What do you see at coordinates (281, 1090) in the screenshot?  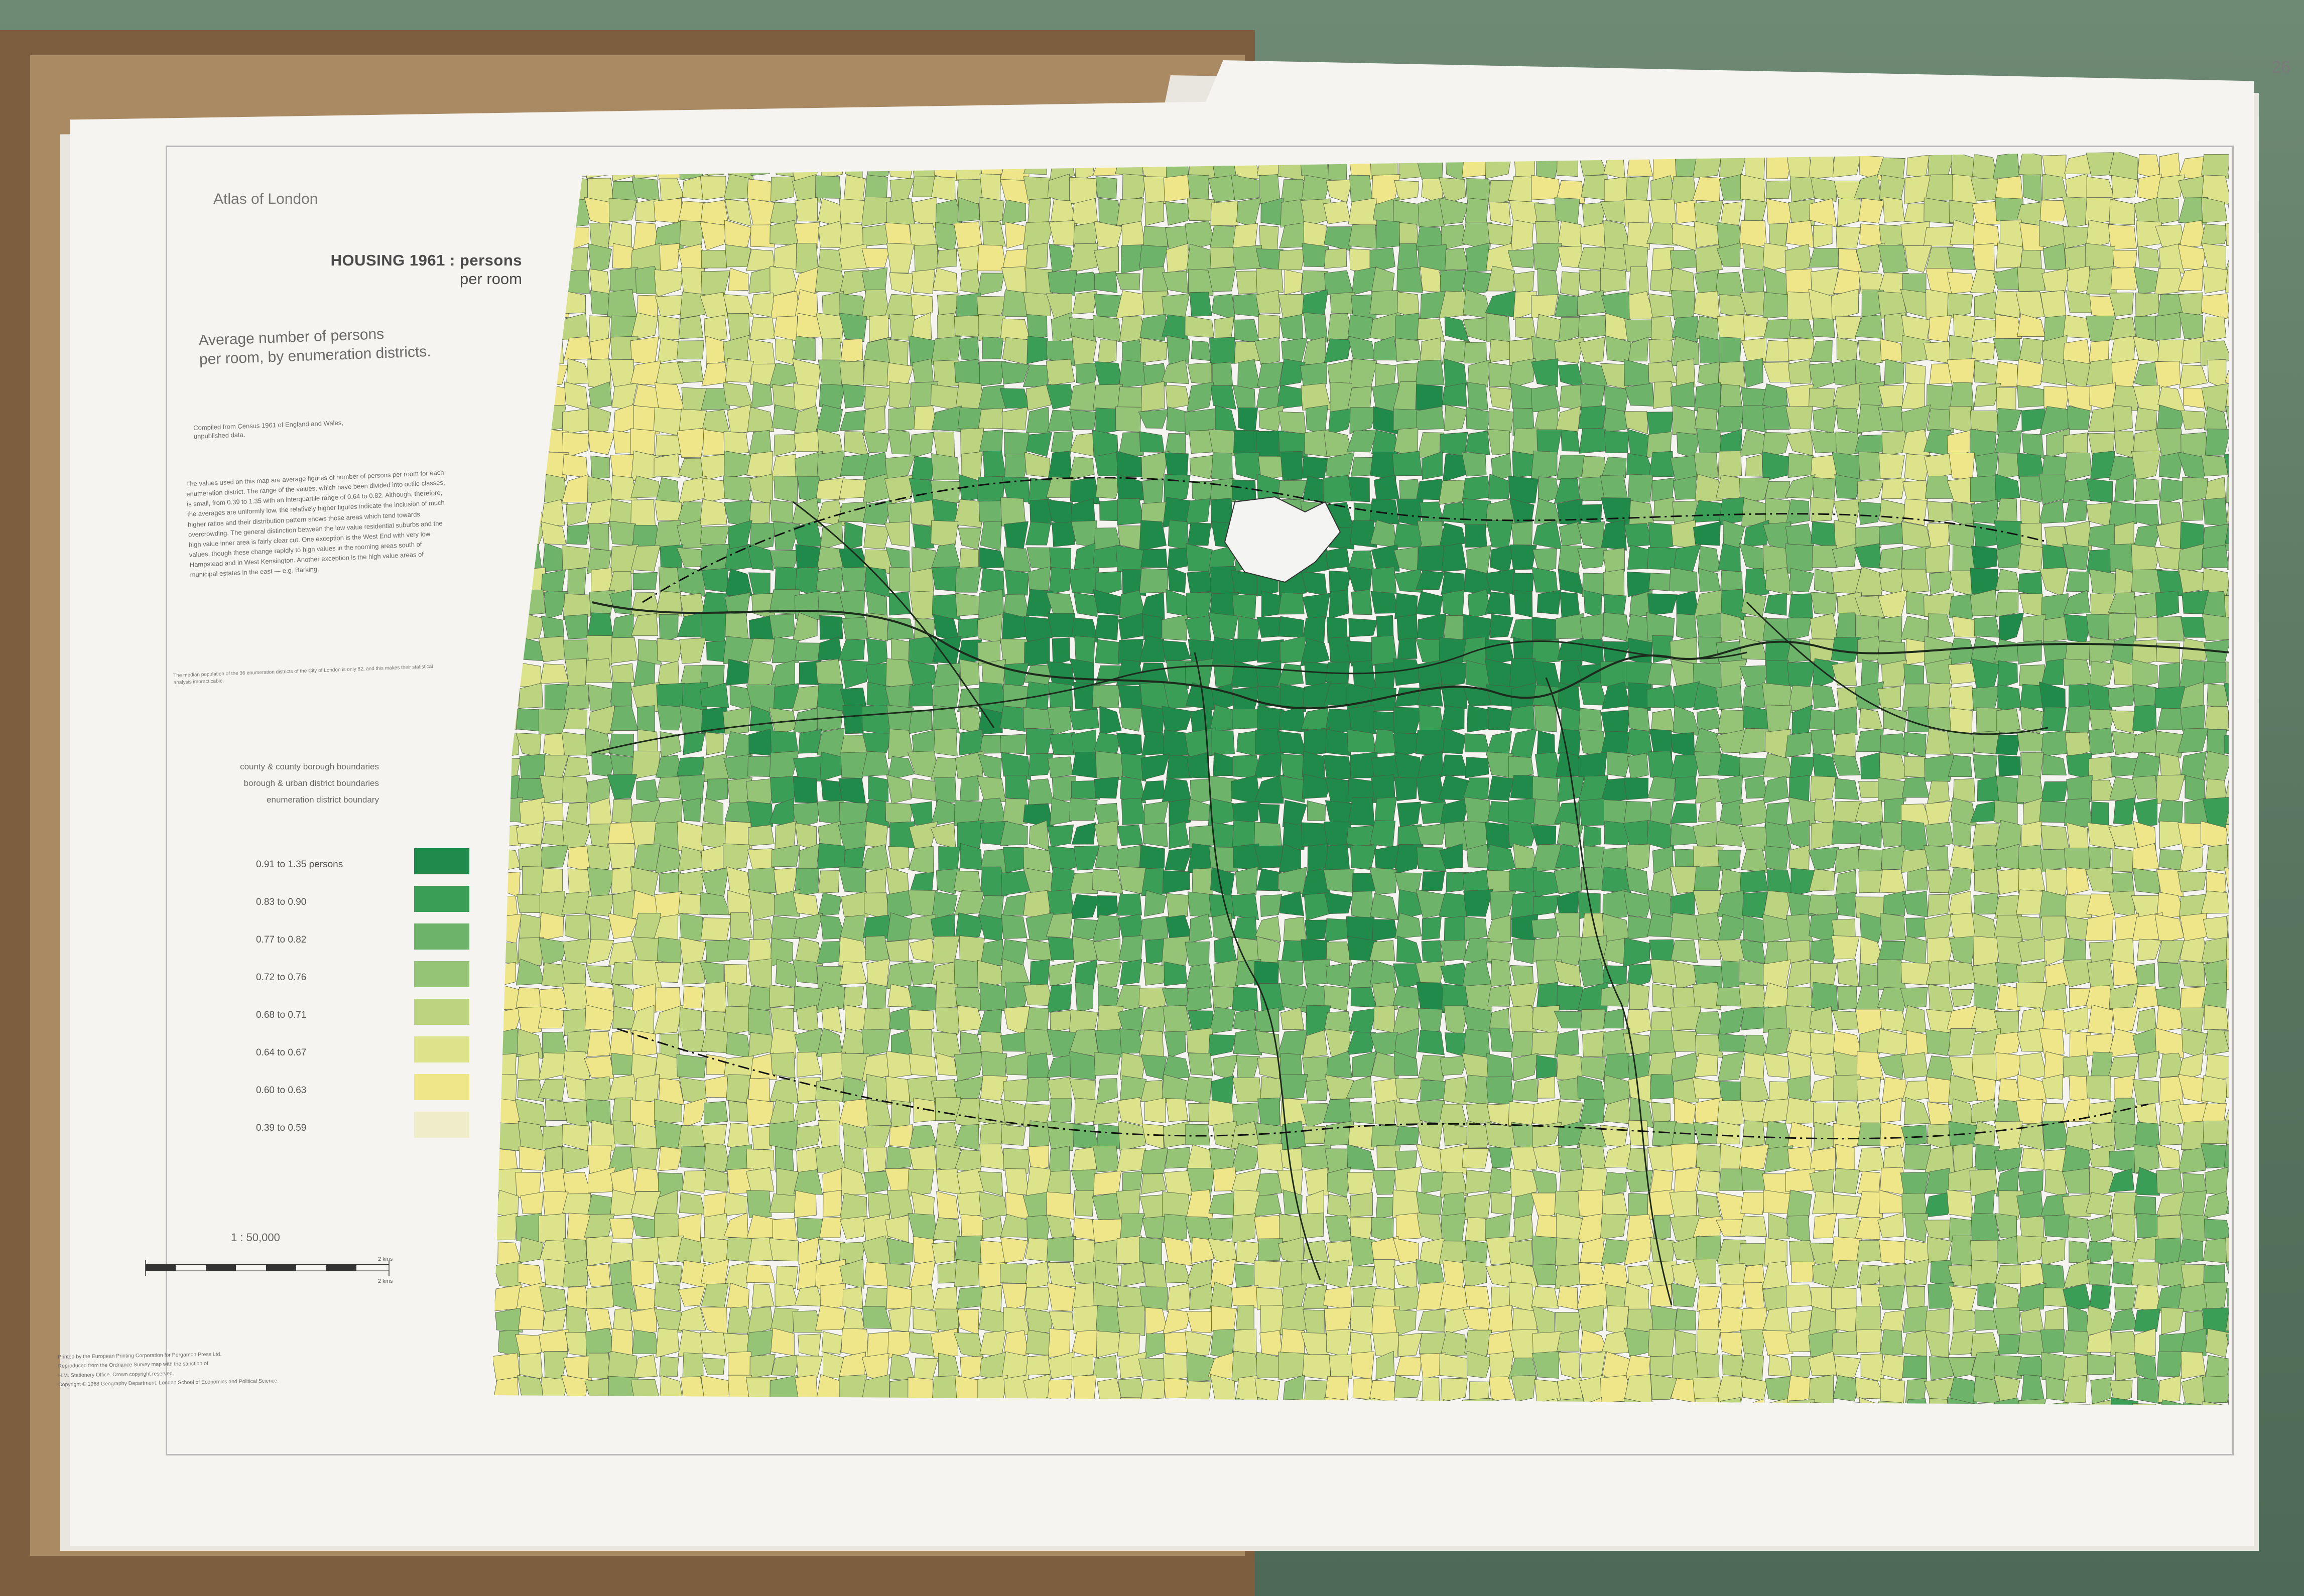 I see `legend-label: 0.60 to 0.63` at bounding box center [281, 1090].